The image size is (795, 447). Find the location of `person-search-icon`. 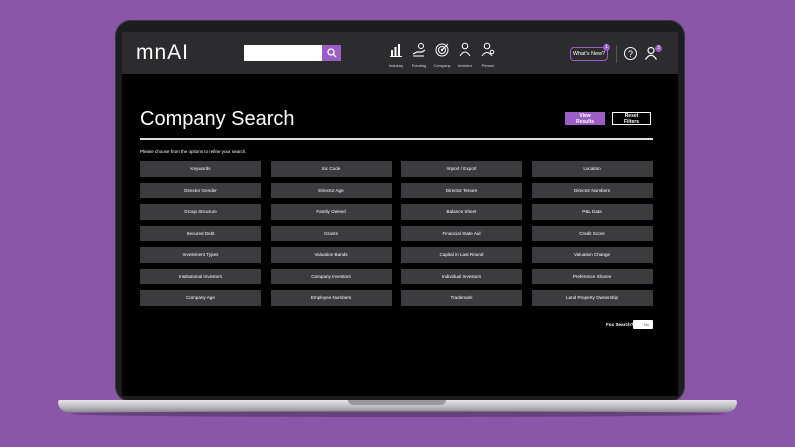

person-search-icon is located at coordinates (488, 49).